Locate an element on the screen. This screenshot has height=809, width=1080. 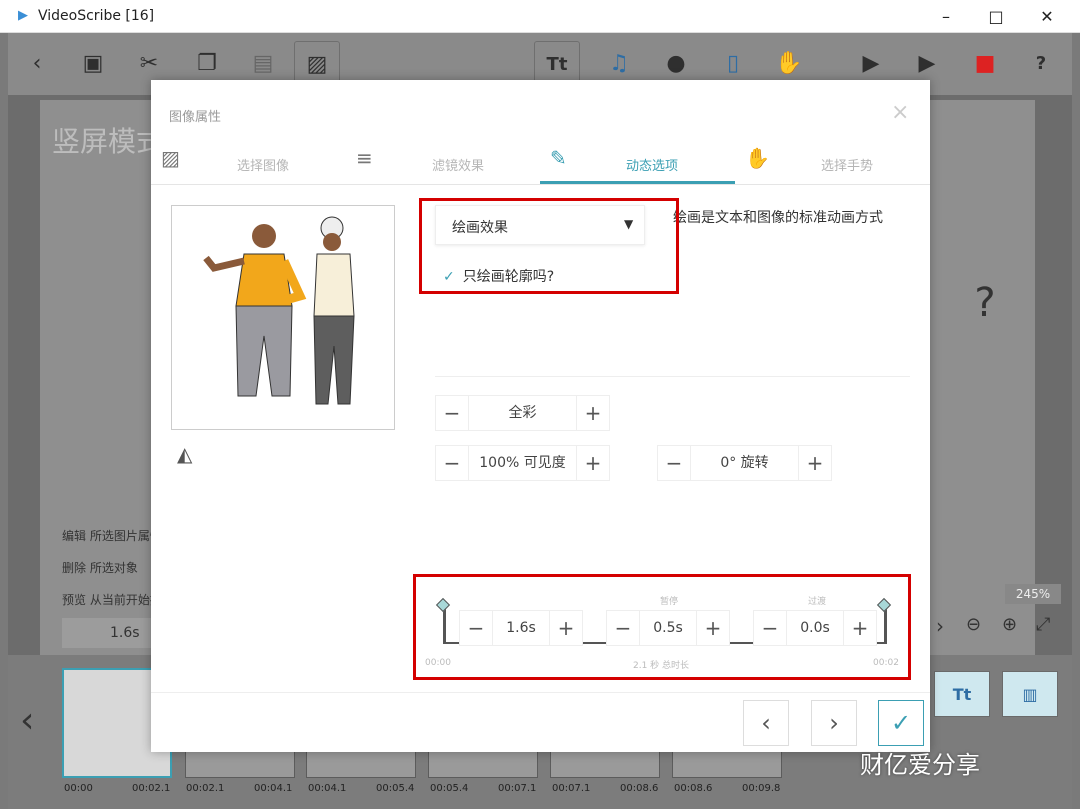
timing-start-time: 00:00 is located at coordinates (438, 663).